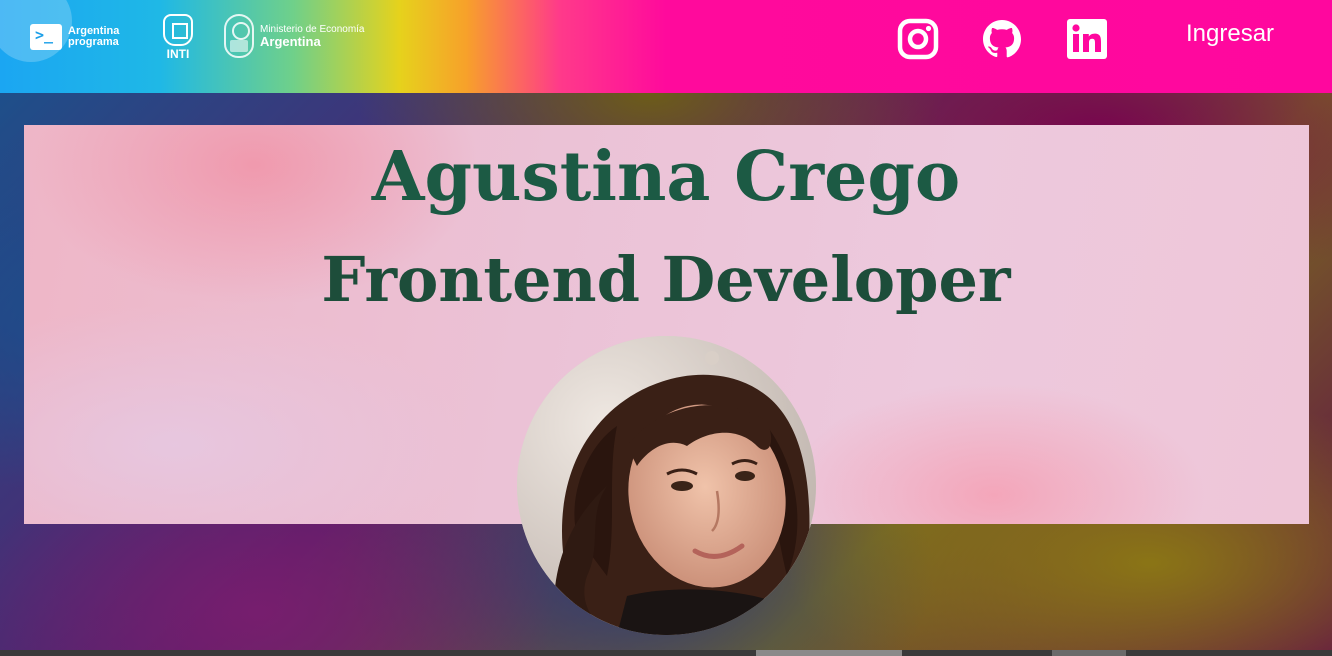 The image size is (1332, 656). What do you see at coordinates (93, 42) in the screenshot?
I see `brand-line2: programa` at bounding box center [93, 42].